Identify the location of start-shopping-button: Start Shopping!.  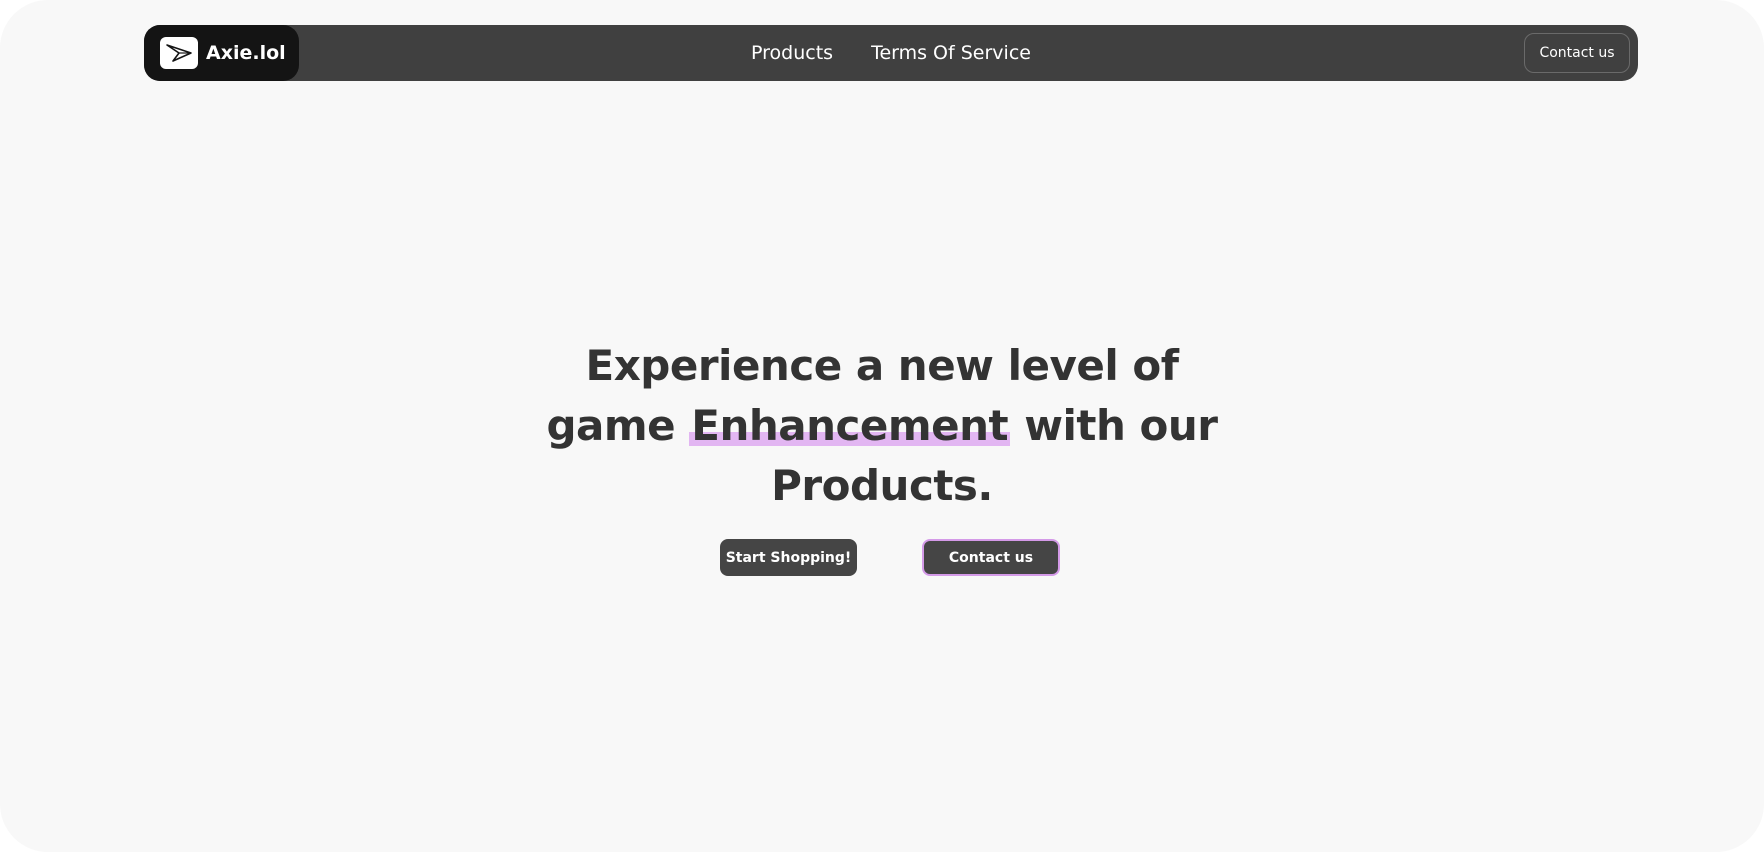
(788, 557).